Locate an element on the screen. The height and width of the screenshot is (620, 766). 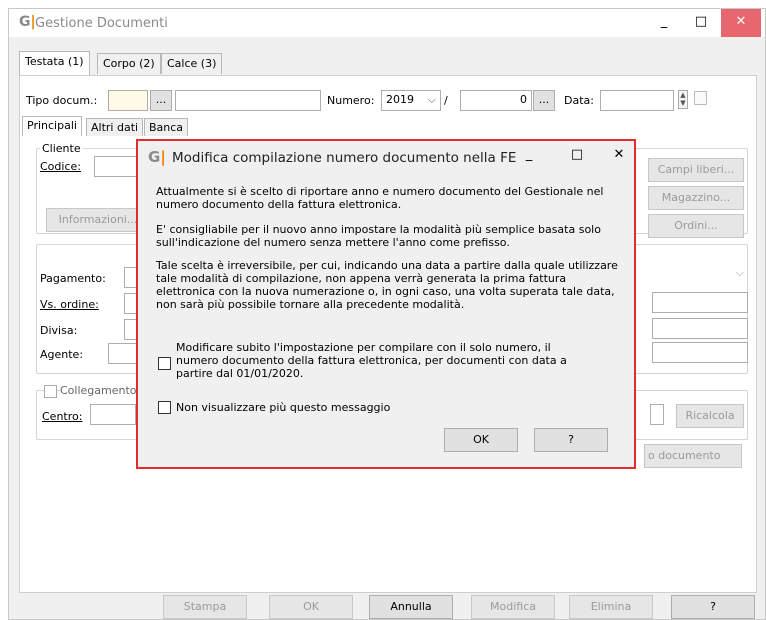
tab-calce: Calce (3) is located at coordinates (192, 63).